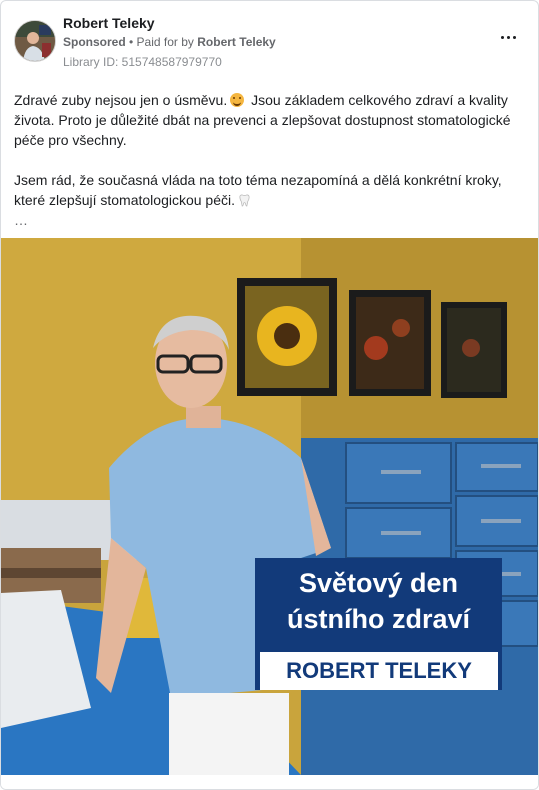 This screenshot has width=539, height=790. What do you see at coordinates (244, 200) in the screenshot?
I see `tooth-icon` at bounding box center [244, 200].